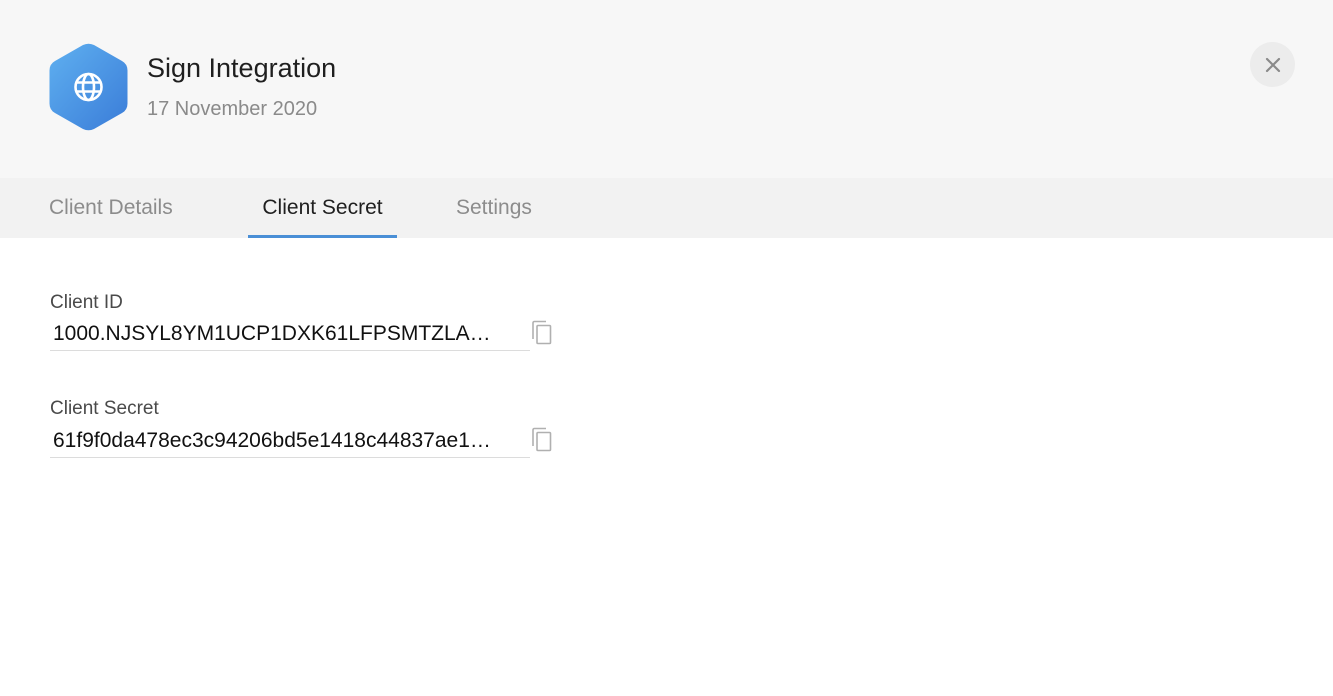 The height and width of the screenshot is (696, 1333). I want to click on globe-icon, so click(88, 87).